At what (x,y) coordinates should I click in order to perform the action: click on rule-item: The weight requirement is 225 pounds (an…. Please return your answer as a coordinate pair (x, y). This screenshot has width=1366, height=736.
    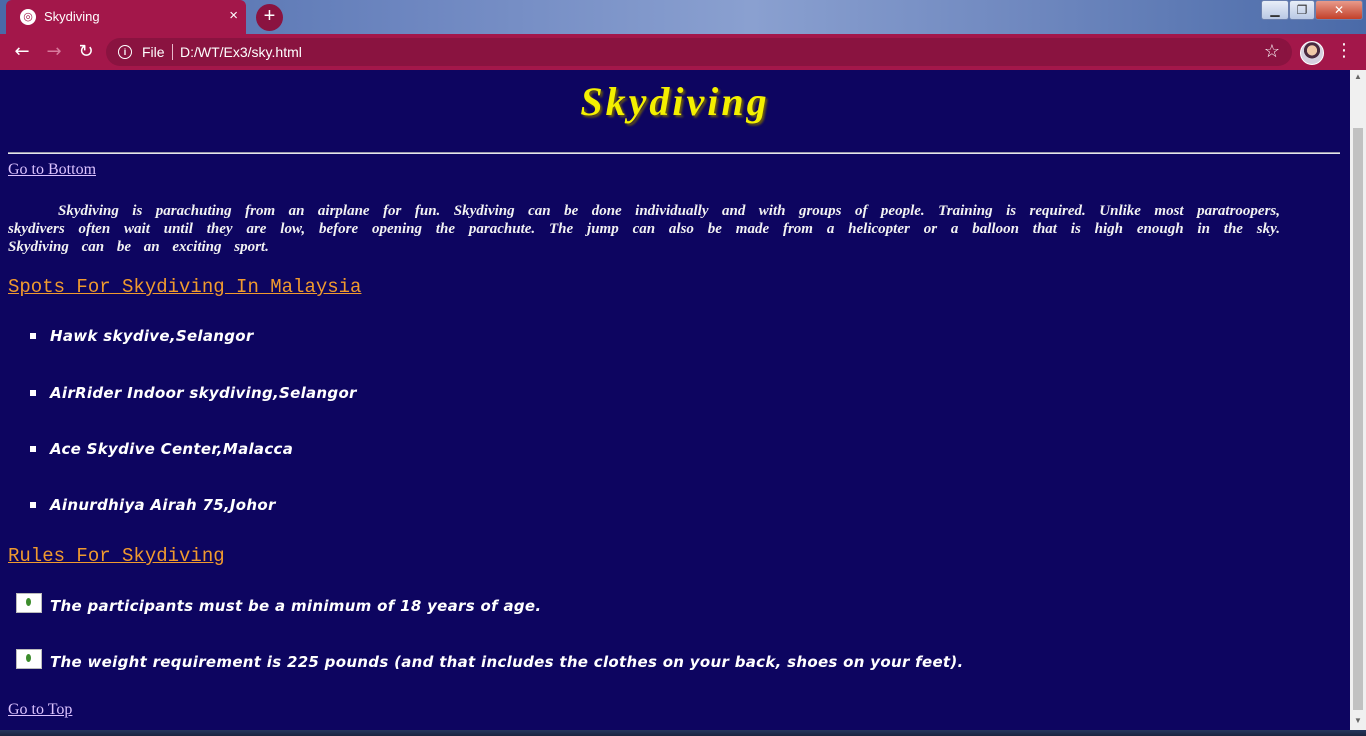
    Looking at the image, I should click on (507, 662).